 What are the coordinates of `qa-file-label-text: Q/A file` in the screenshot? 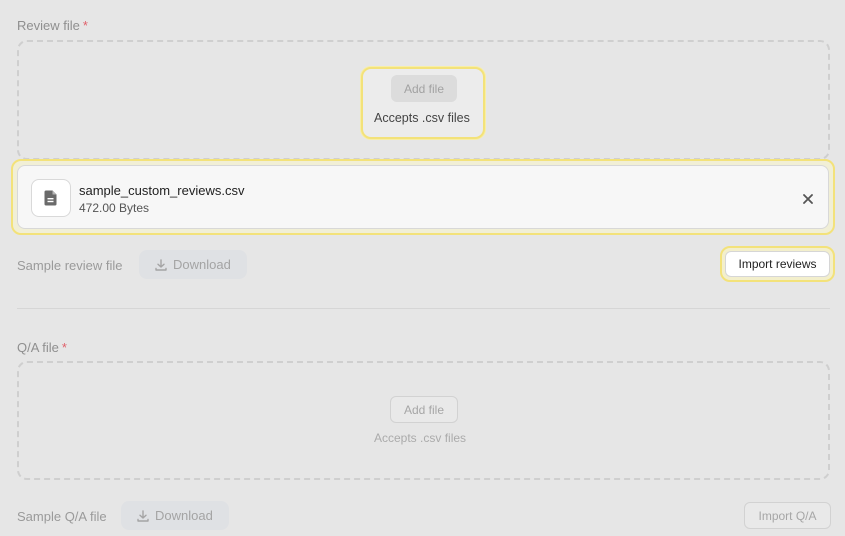 It's located at (38, 347).